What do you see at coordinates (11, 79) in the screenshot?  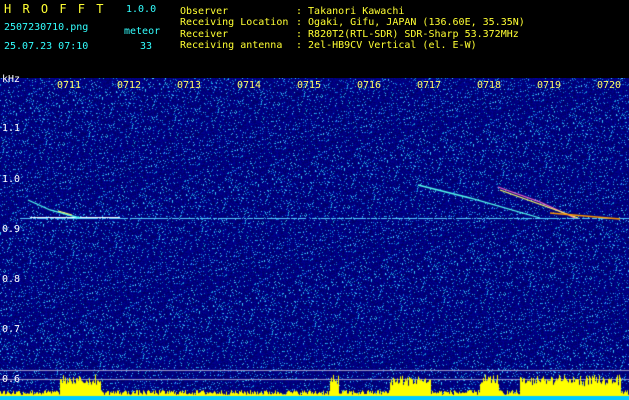 I see `y-axis-unit: kHz` at bounding box center [11, 79].